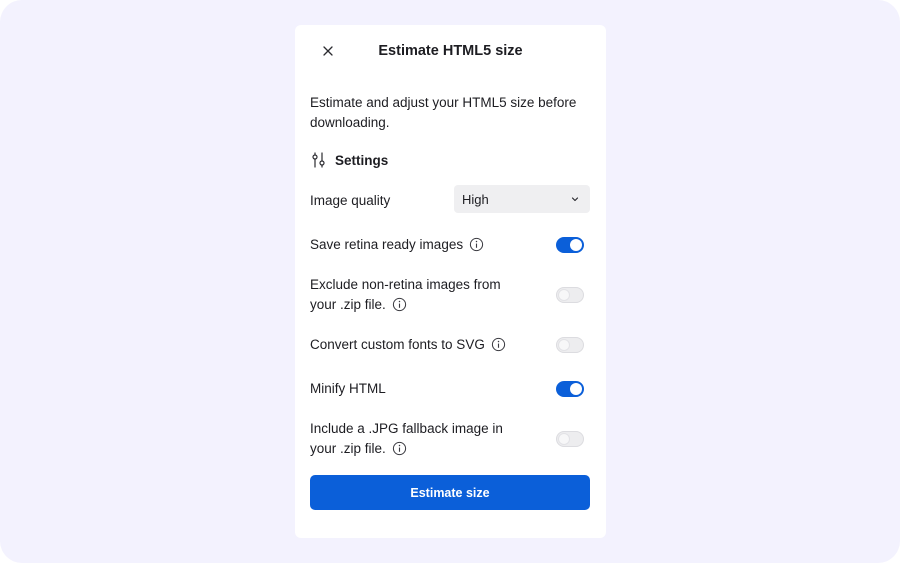 Image resolution: width=900 pixels, height=563 pixels. I want to click on retina-images-label-wrap: Save retina ready images, so click(450, 245).